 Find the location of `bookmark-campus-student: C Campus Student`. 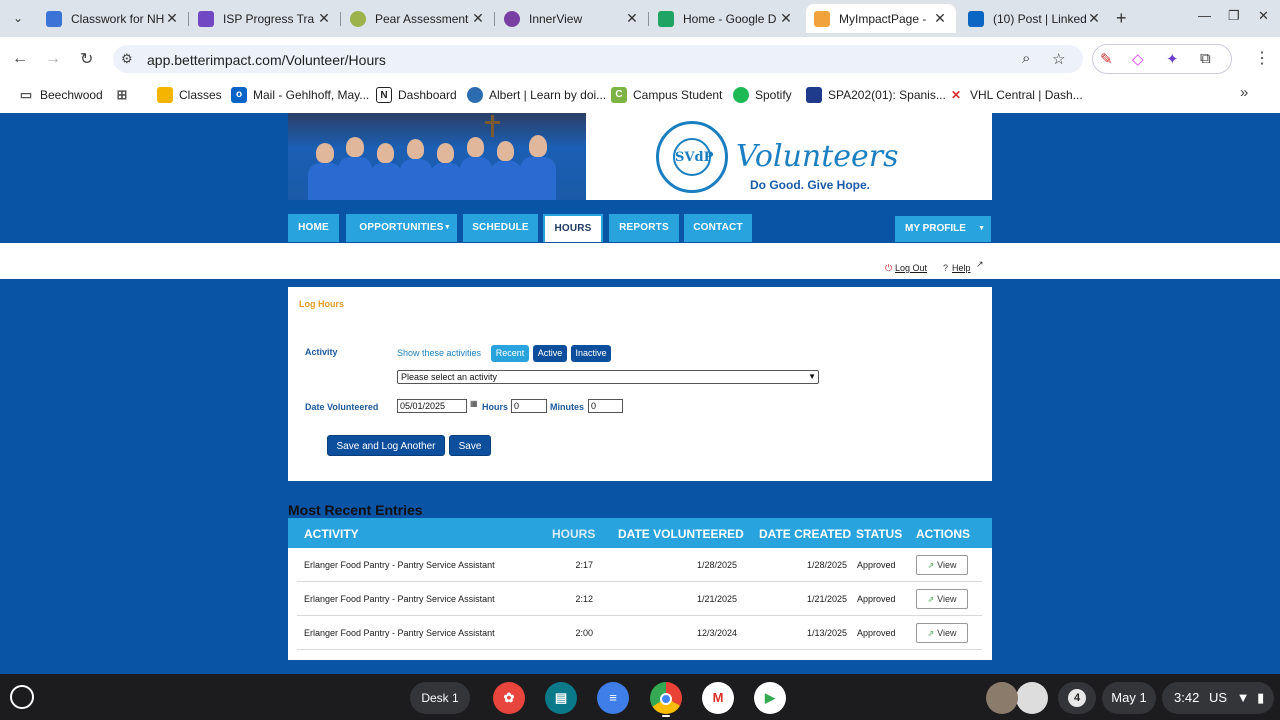

bookmark-campus-student: C Campus Student is located at coordinates (666, 95).